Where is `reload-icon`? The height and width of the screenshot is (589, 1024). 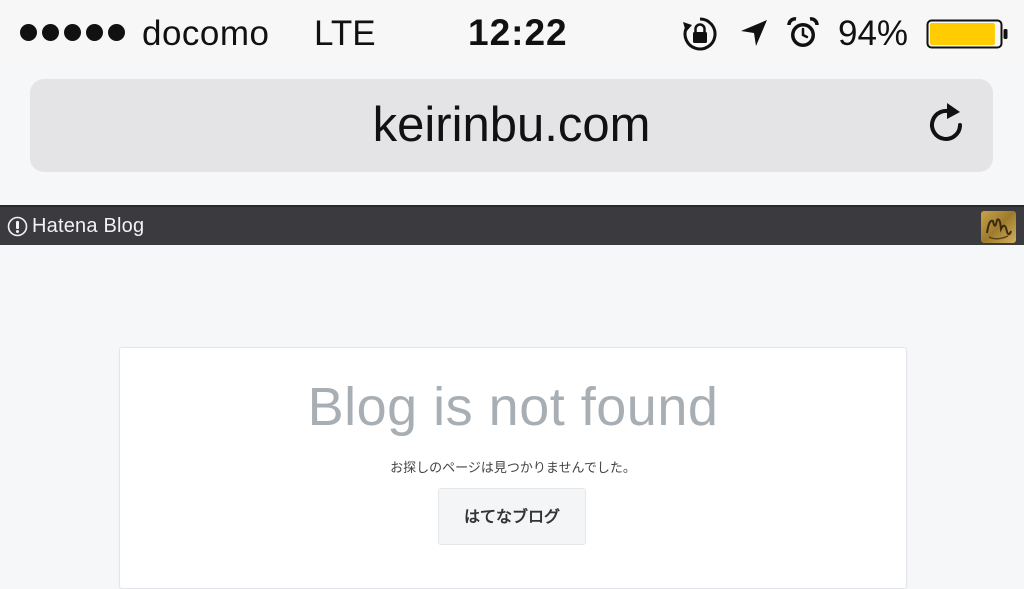 reload-icon is located at coordinates (946, 125).